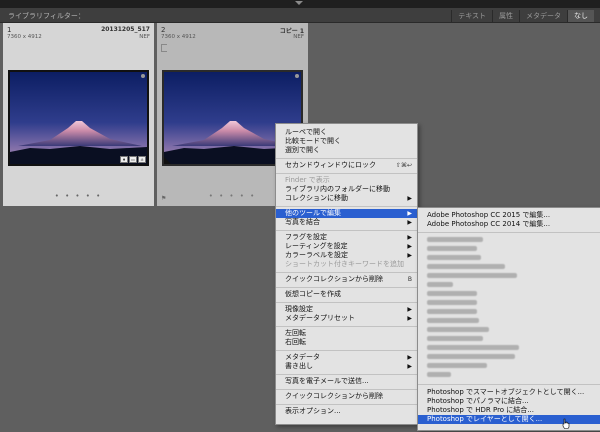 This screenshot has height=432, width=600. I want to click on menu-item-remove-quick-collection-2: クイックコレクションから削除, so click(346, 396).